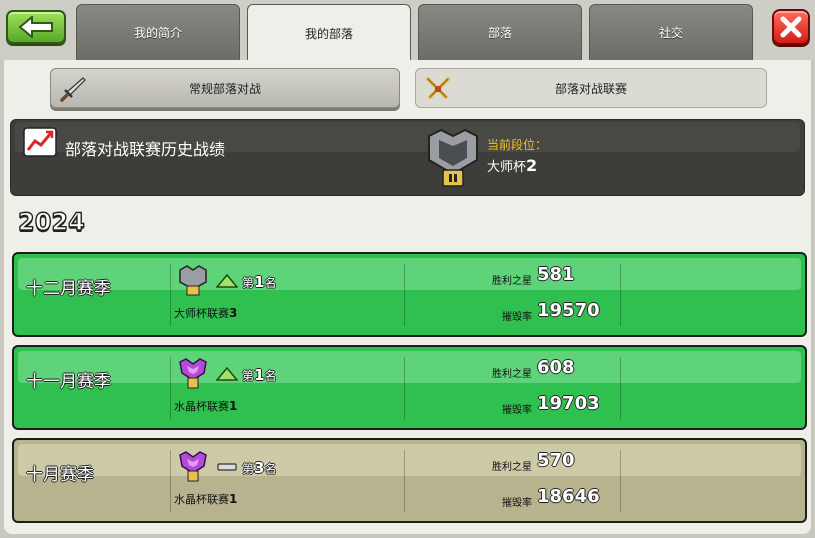 This screenshot has height=538, width=815. Describe the element at coordinates (517, 145) in the screenshot. I see `current-rank-label: 当前段位：` at that location.